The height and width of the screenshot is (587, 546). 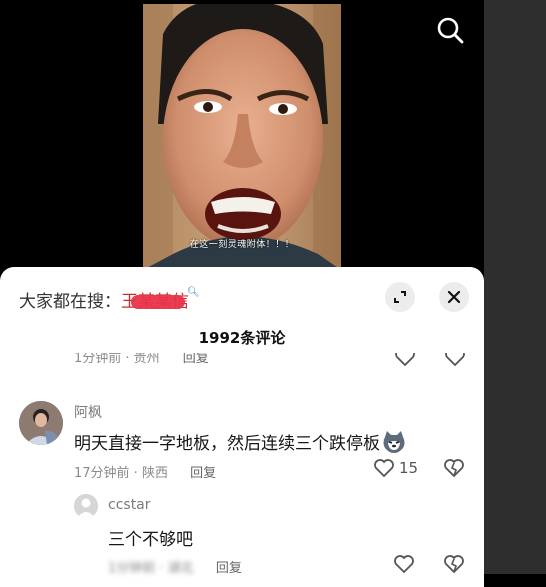 I want to click on expand-button, so click(x=400, y=297).